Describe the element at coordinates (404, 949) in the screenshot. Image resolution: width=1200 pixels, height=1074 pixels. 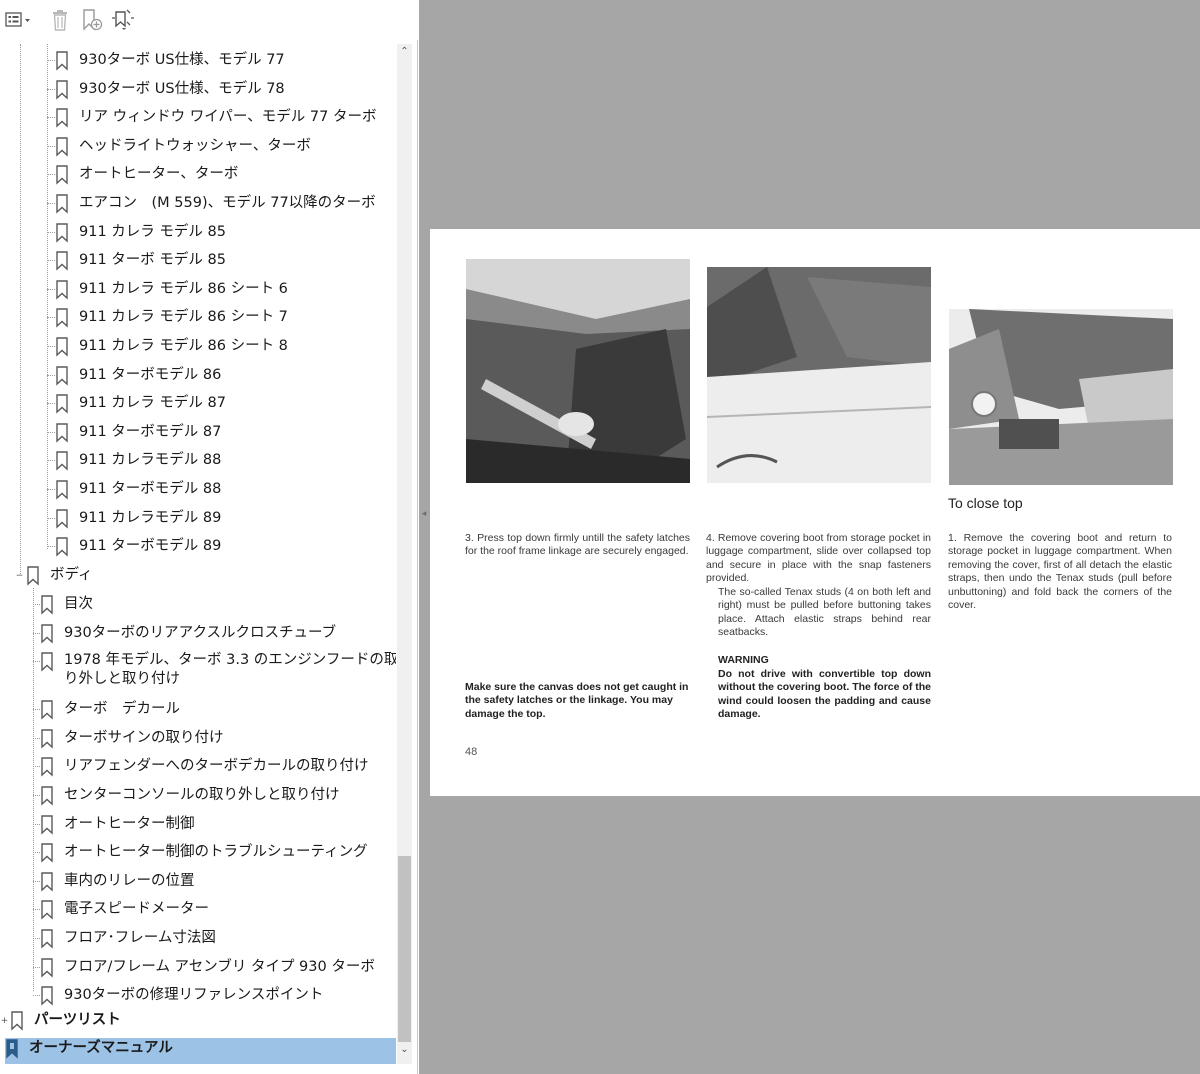
I see `scroll-thumb` at that location.